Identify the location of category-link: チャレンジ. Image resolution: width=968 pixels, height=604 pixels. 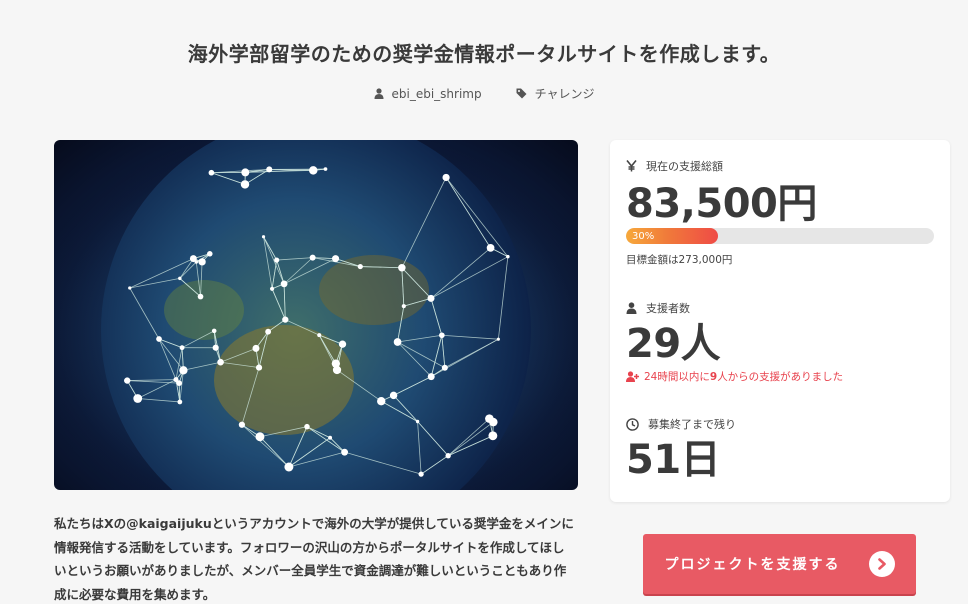
(555, 93).